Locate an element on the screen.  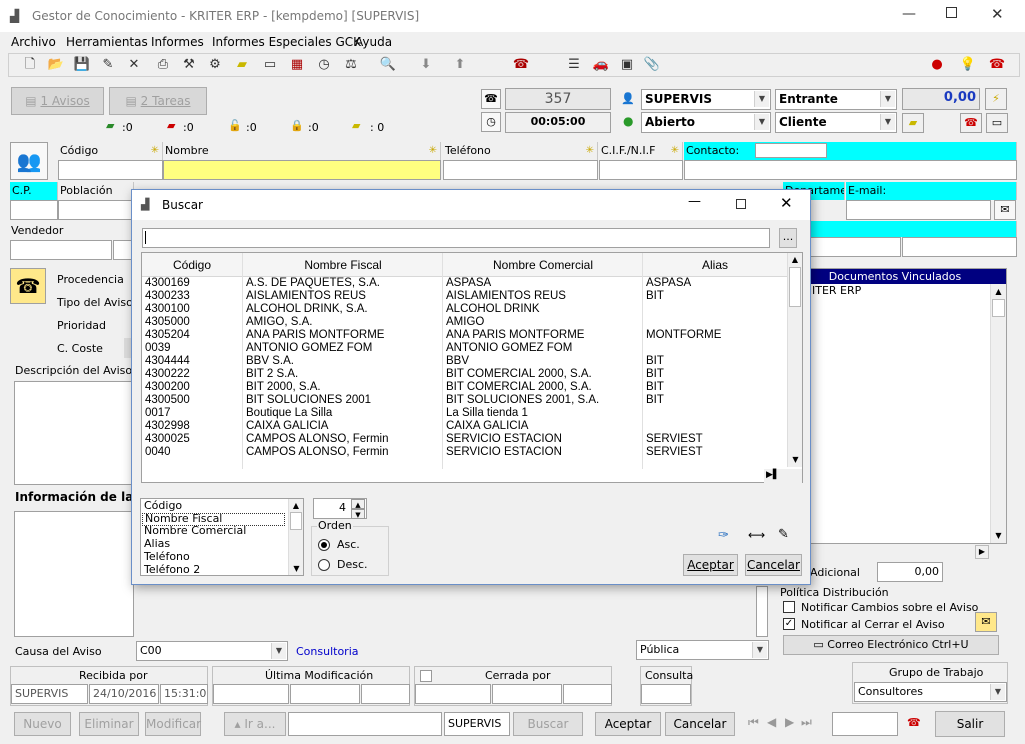
client-type-combo: Cliente ▼ is located at coordinates (836, 122).